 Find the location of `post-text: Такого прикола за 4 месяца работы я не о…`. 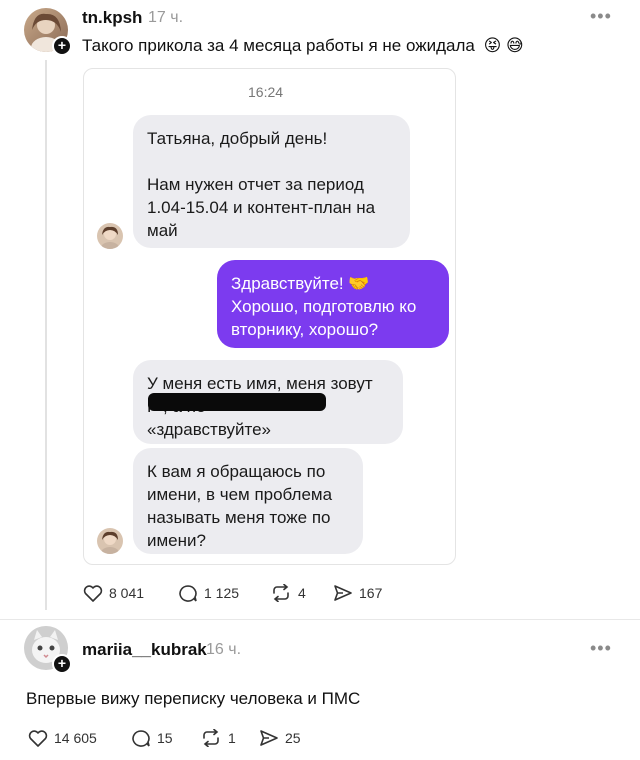

post-text: Такого прикола за 4 месяца работы я не о… is located at coordinates (303, 46).